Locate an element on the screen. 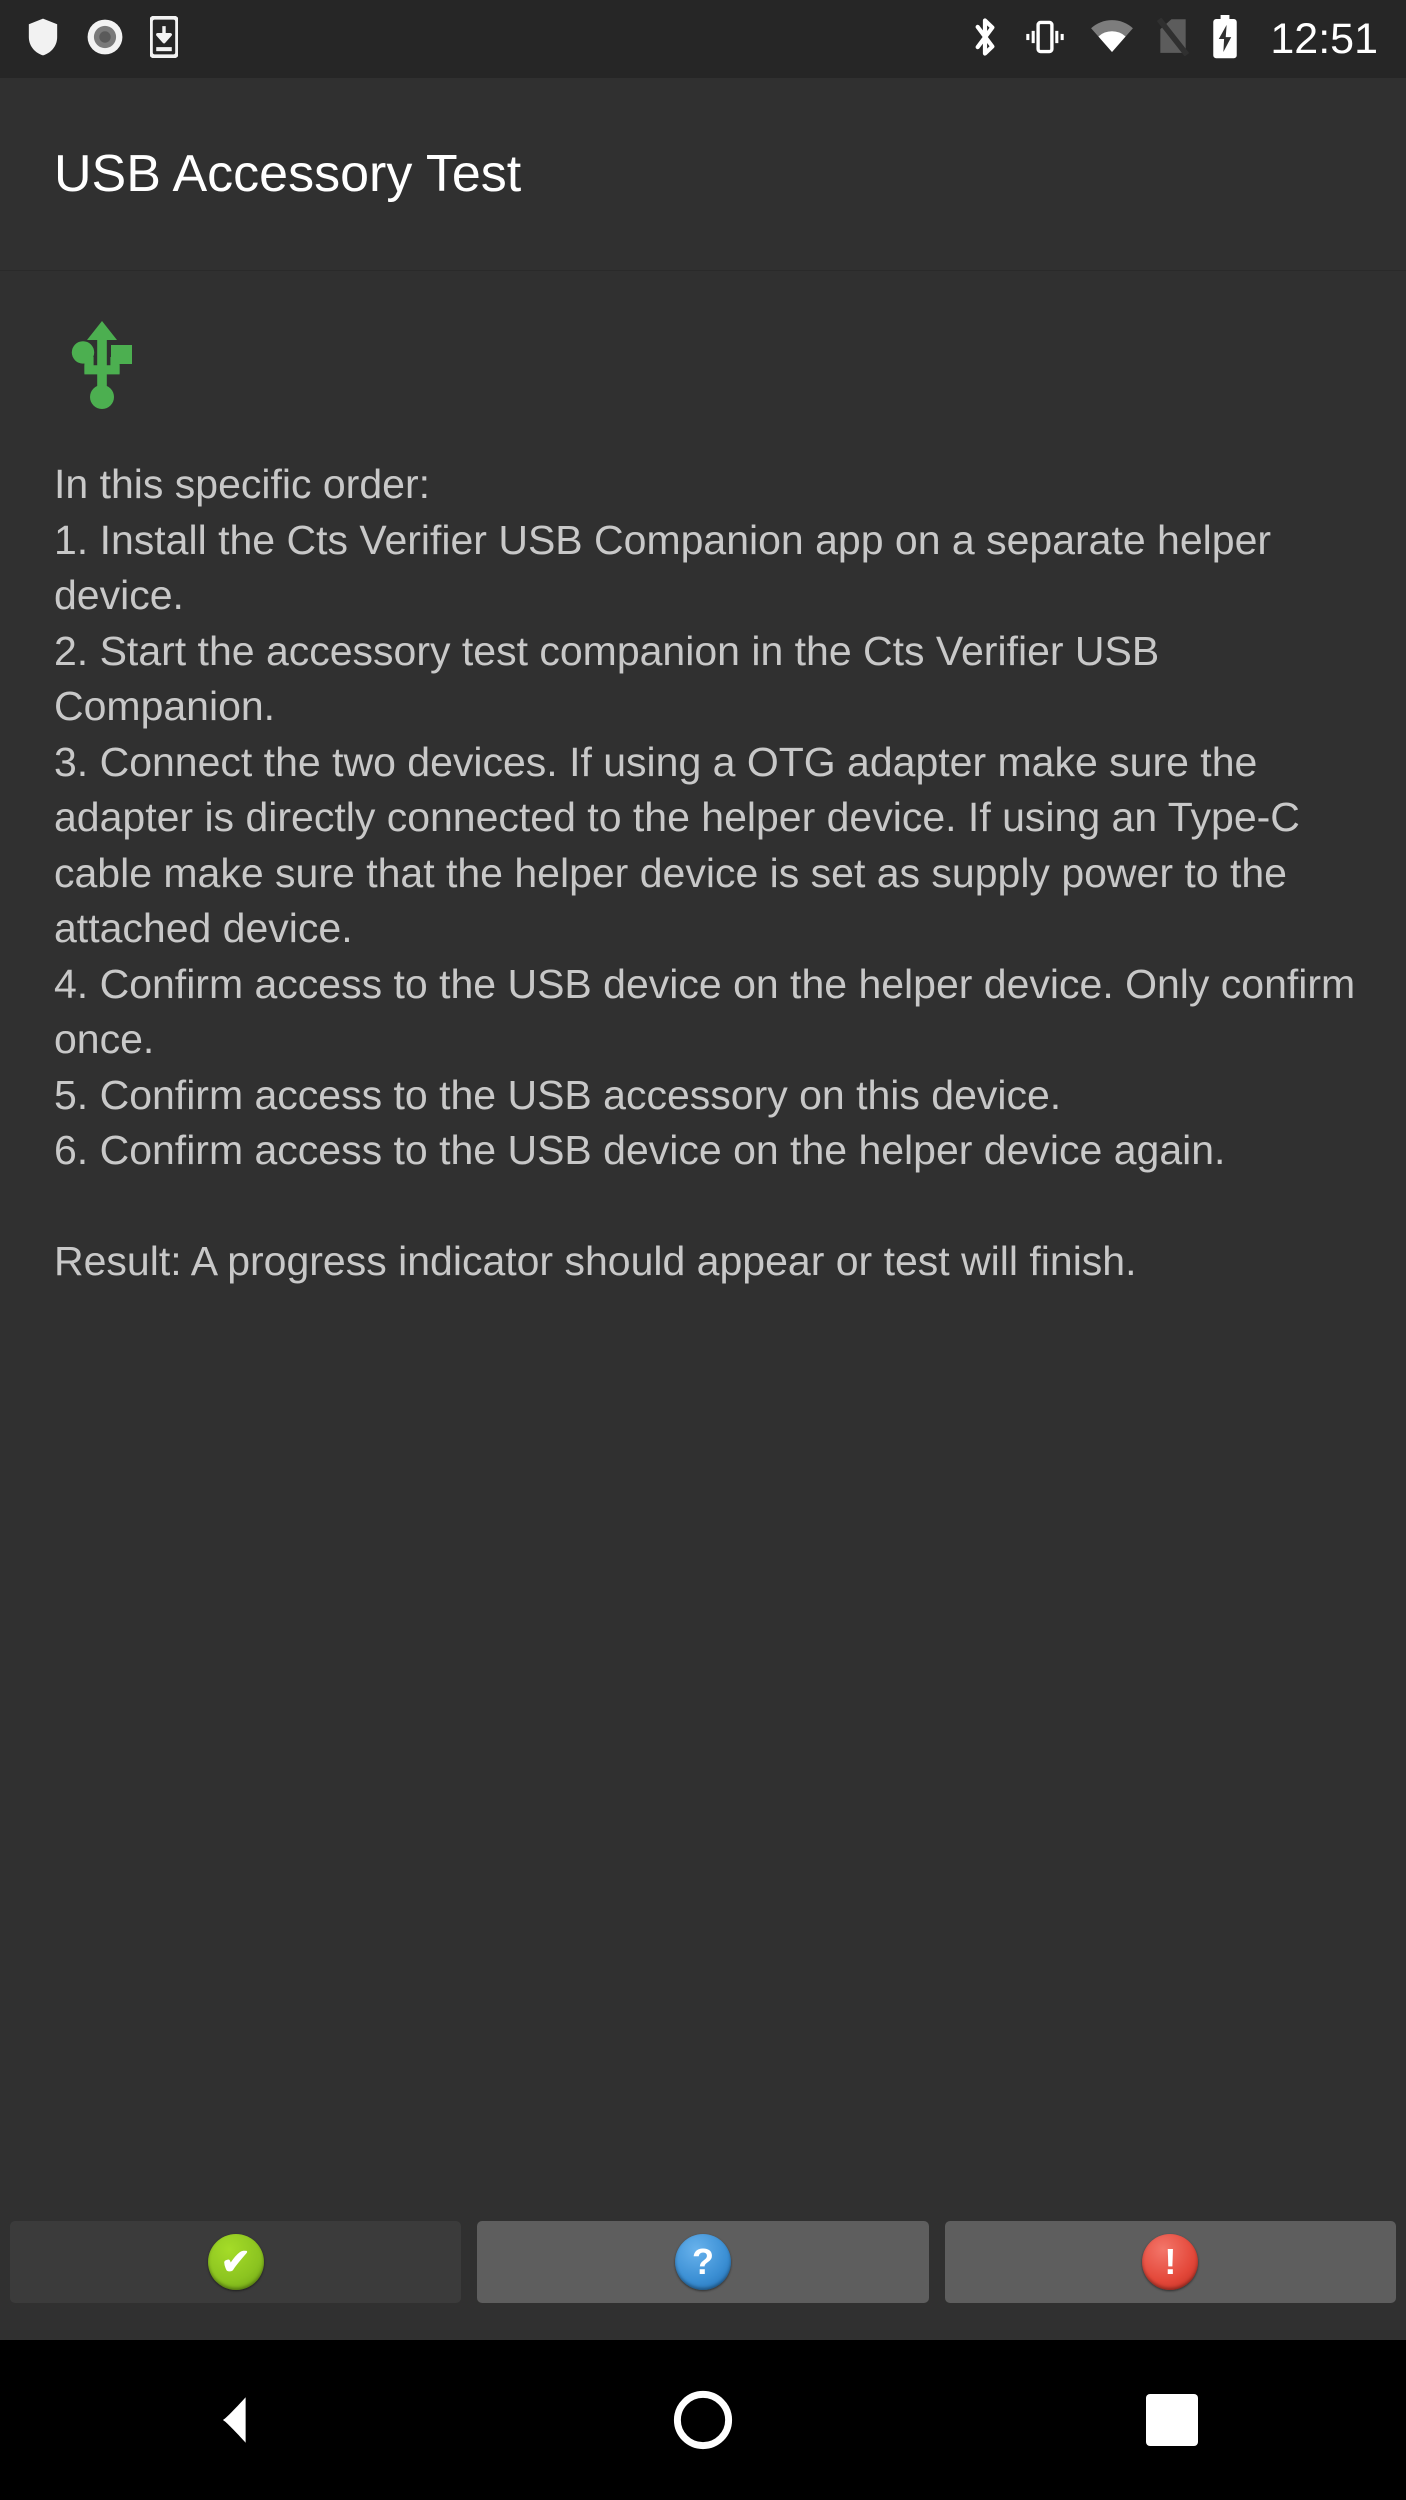  bluetooth-icon is located at coordinates (985, 39).